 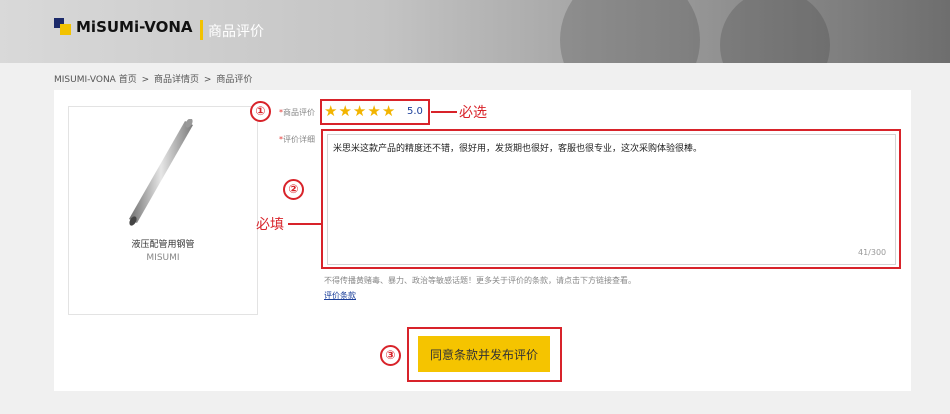 What do you see at coordinates (260, 111) in the screenshot?
I see `annotation-number-1: ①` at bounding box center [260, 111].